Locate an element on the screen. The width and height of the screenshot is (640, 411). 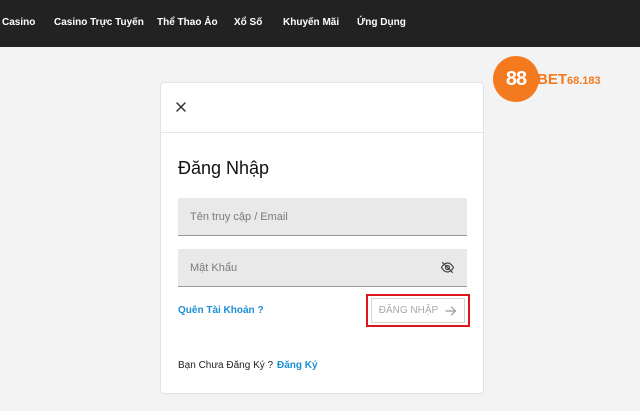
nav-item-promotions: Khuyến Mãi is located at coordinates (311, 22).